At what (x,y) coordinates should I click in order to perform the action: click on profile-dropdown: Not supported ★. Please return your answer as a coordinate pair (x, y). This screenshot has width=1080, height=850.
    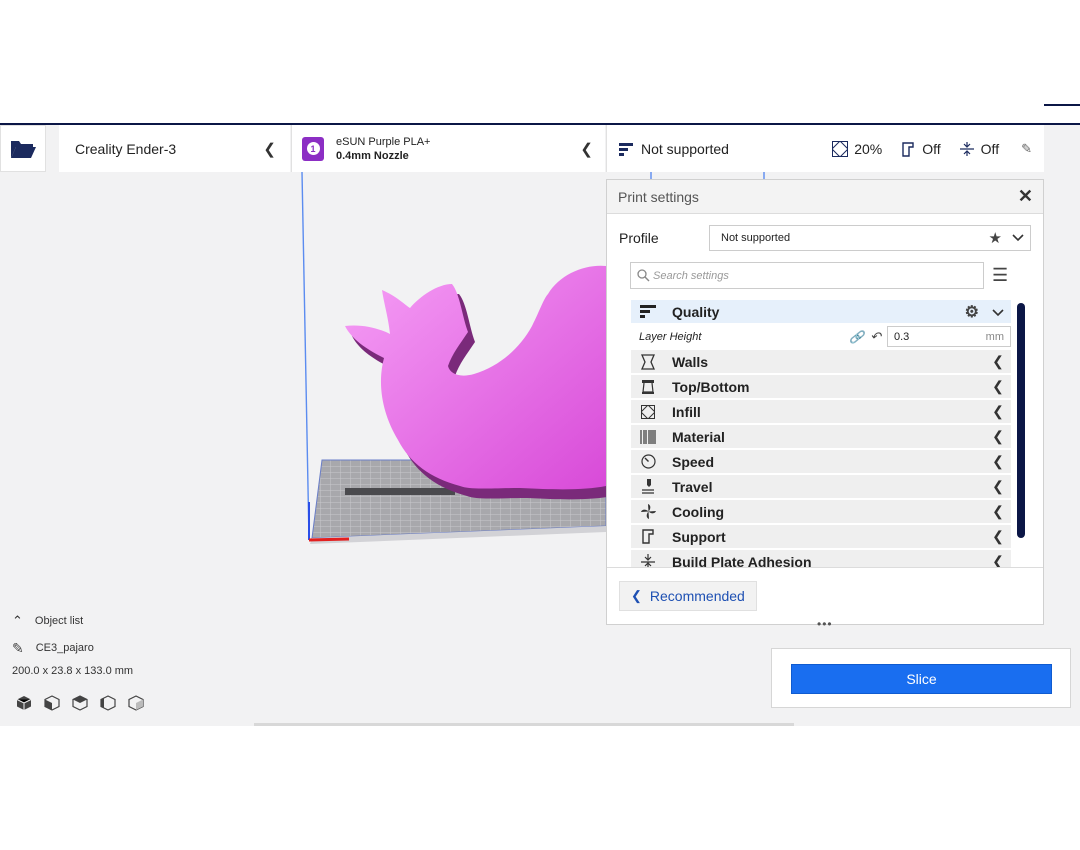
    Looking at the image, I should click on (870, 238).